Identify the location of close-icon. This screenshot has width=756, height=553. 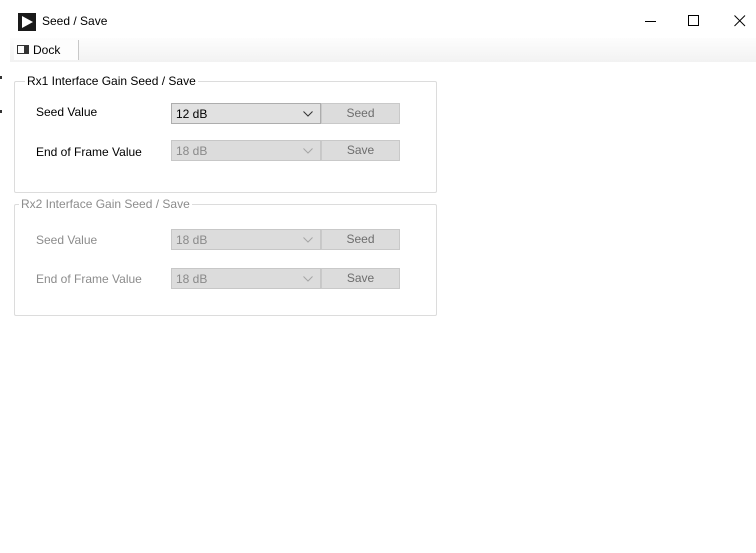
(740, 21).